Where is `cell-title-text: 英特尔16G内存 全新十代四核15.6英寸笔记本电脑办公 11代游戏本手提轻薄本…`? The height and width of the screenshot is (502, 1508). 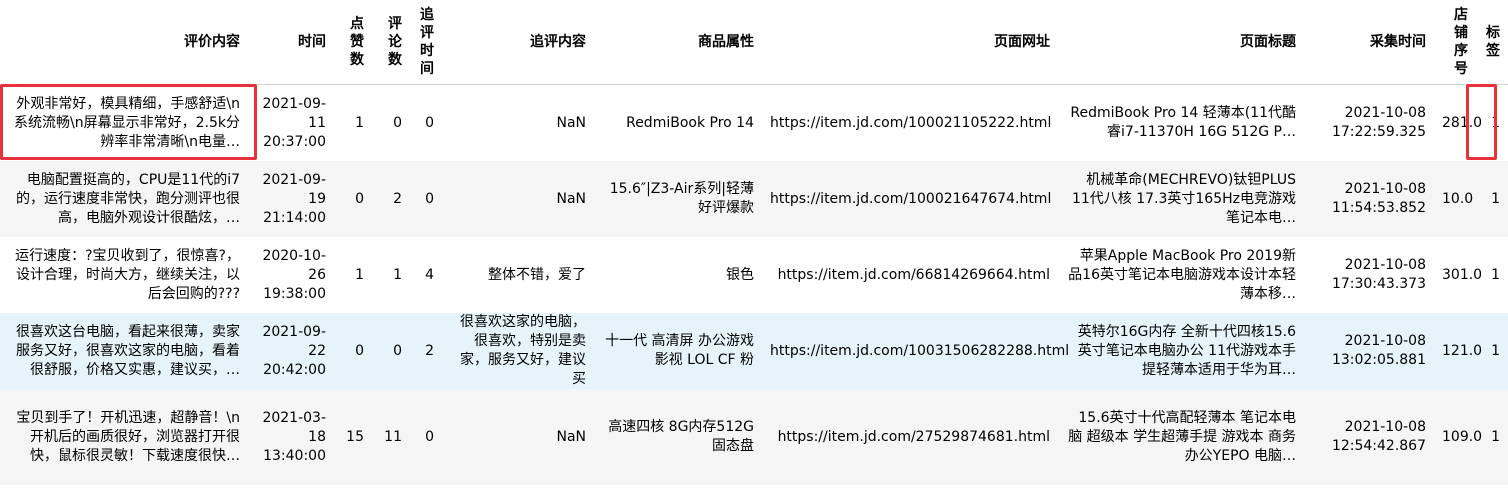
cell-title-text: 英特尔16G内存 全新十代四核15.6英寸笔记本电脑办公 11代游戏本手提轻薄本… is located at coordinates (1186, 350).